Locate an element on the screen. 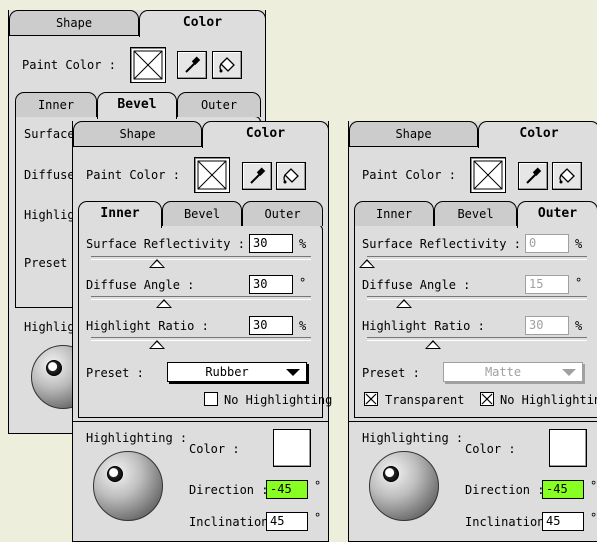 The image size is (597, 542). middle-surface-slider is located at coordinates (201, 262).